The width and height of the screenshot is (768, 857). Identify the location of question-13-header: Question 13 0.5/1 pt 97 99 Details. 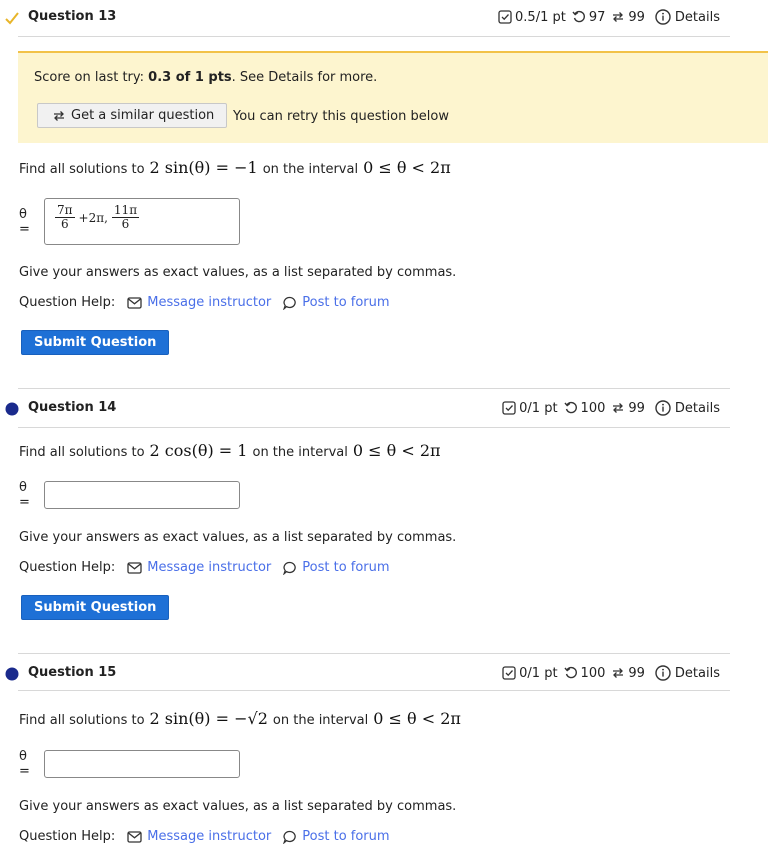
(365, 18).